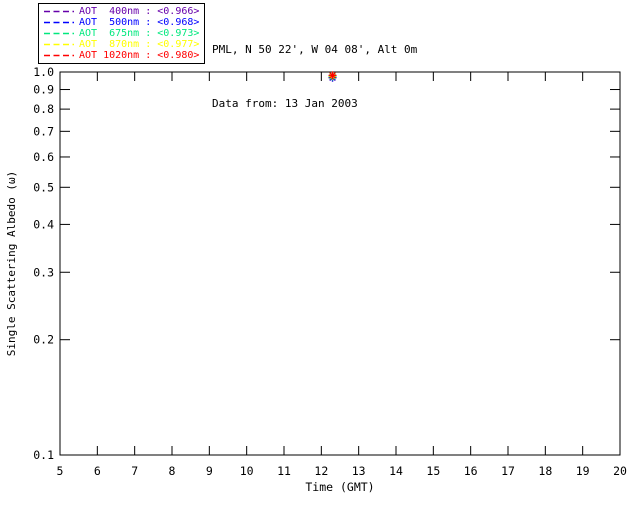 Image resolution: width=640 pixels, height=512 pixels. Describe the element at coordinates (11, 263) in the screenshot. I see `y-axis-title: Single Scattering Albedo (ω)` at that location.